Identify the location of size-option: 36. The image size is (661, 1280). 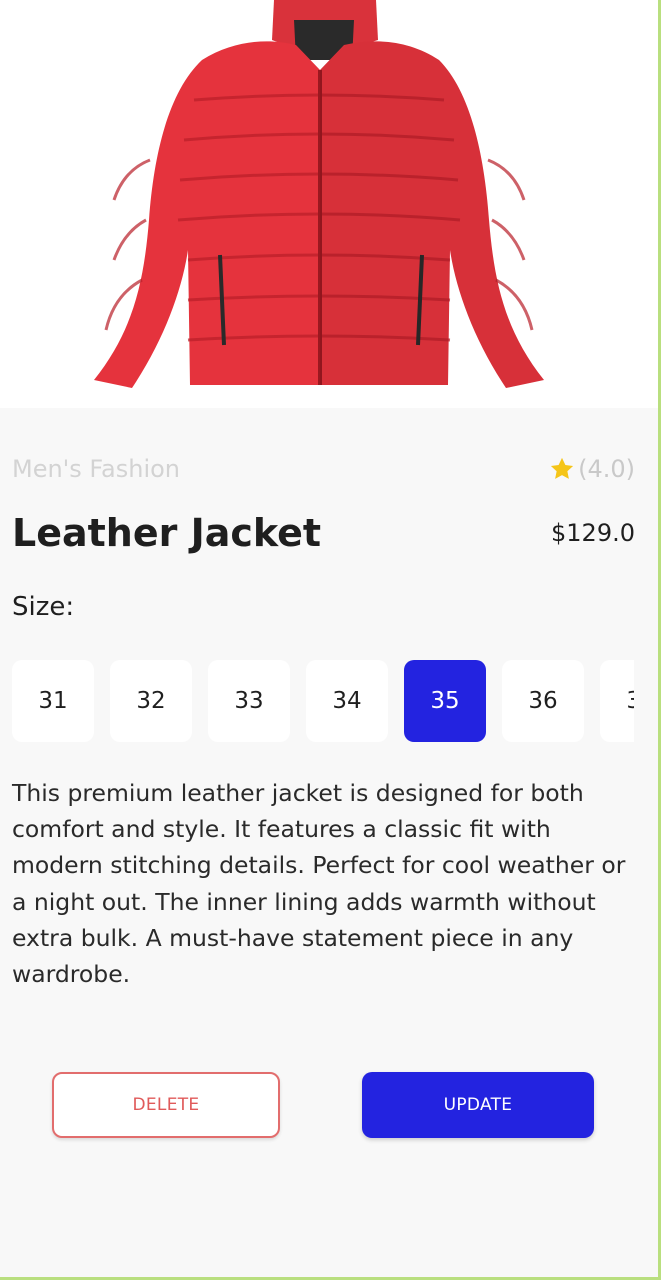
(543, 701).